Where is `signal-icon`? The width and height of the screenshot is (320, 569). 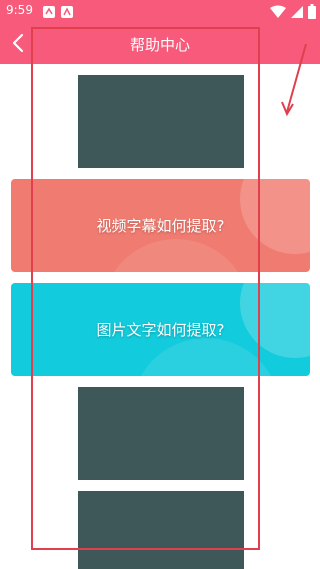
signal-icon is located at coordinates (297, 12).